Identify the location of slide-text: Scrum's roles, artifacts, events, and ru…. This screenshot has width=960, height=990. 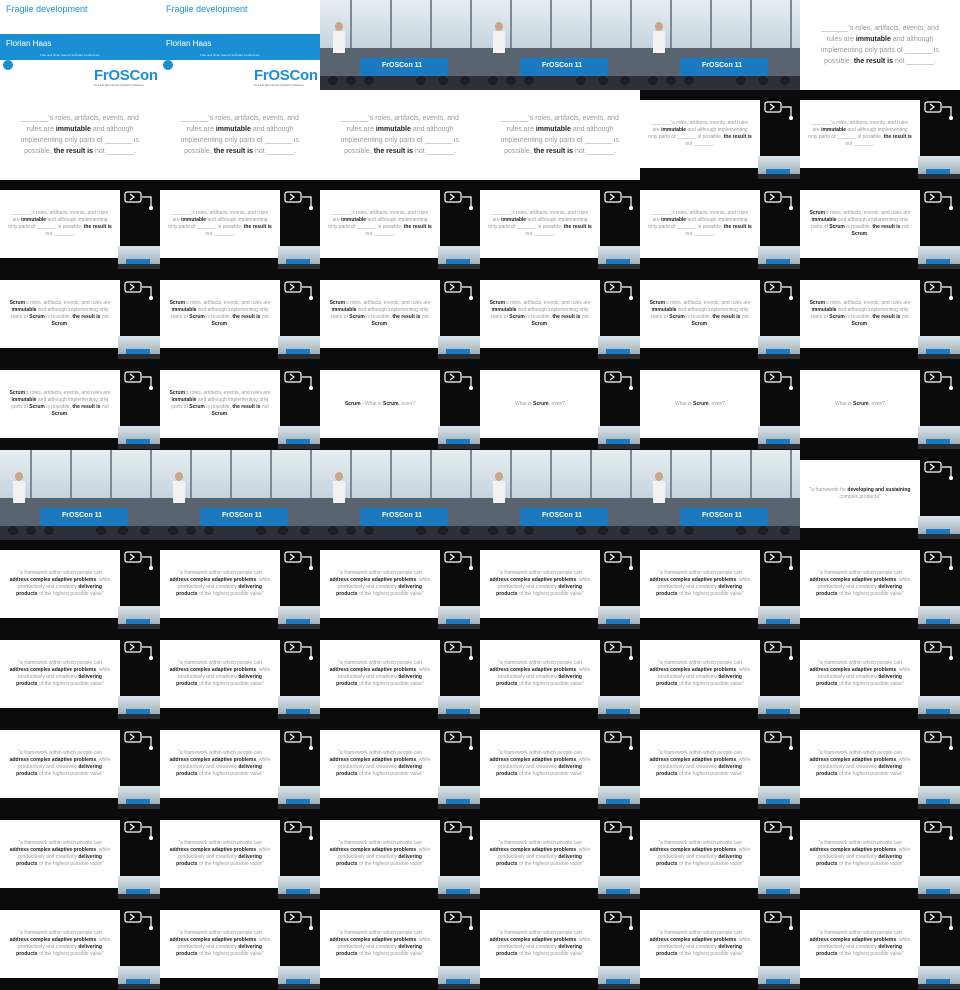
(540, 313).